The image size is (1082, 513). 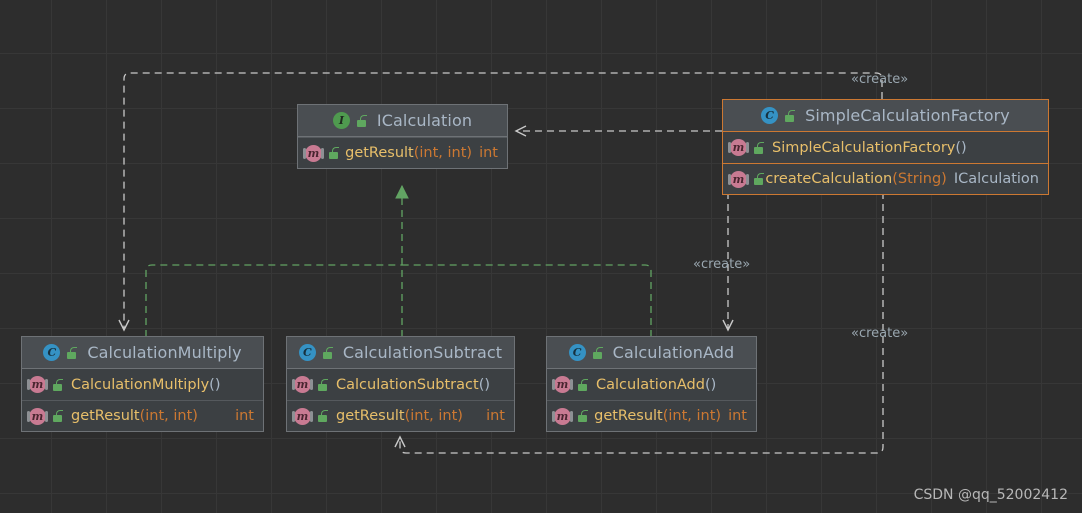 I want to click on node-calculationmultiply-header: C CalculationMultiply, so click(x=142, y=353).